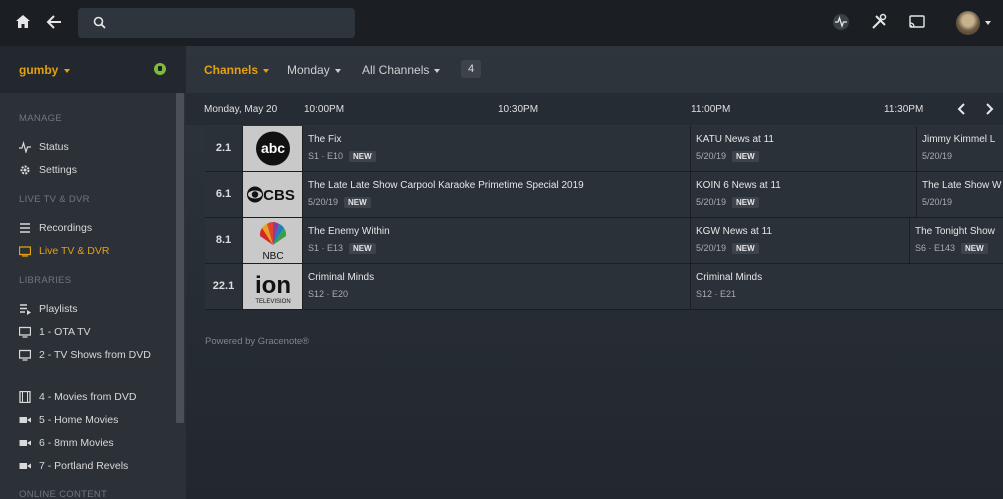 This screenshot has width=1003, height=499. Describe the element at coordinates (231, 70) in the screenshot. I see `channels-label: Channels` at that location.